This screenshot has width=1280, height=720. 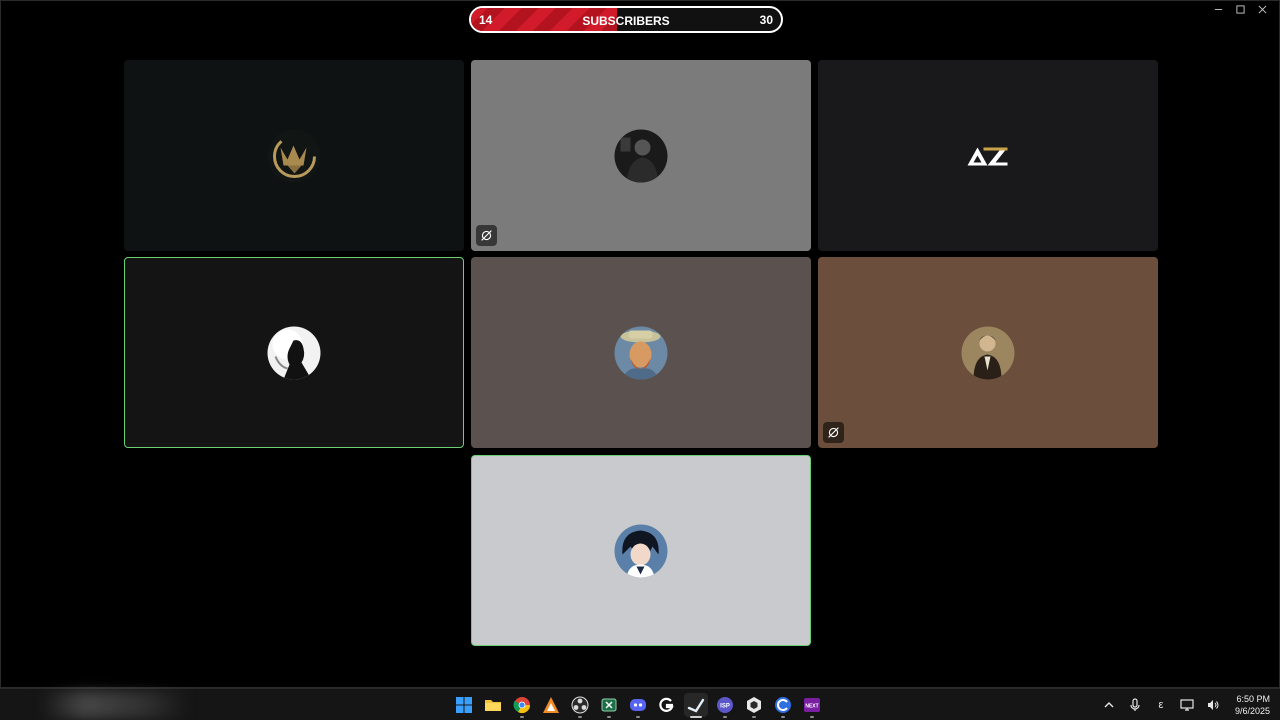 I want to click on subscriber-label: SUBSCRIBERS, so click(x=626, y=21).